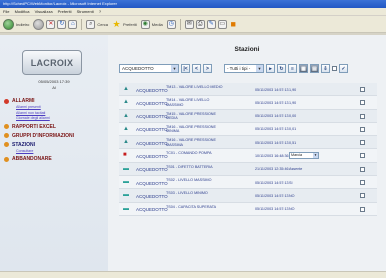 This screenshot has height=278, width=386. What do you see at coordinates (171, 24) in the screenshot?
I see `history-icon: ◷` at bounding box center [171, 24].